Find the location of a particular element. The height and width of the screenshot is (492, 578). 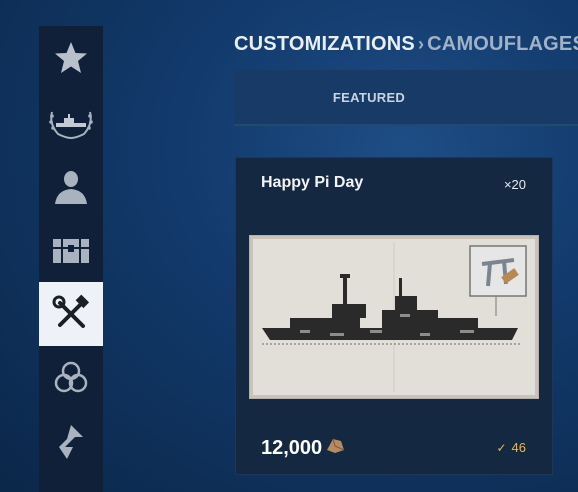

clan-emblem-icon is located at coordinates (71, 377).